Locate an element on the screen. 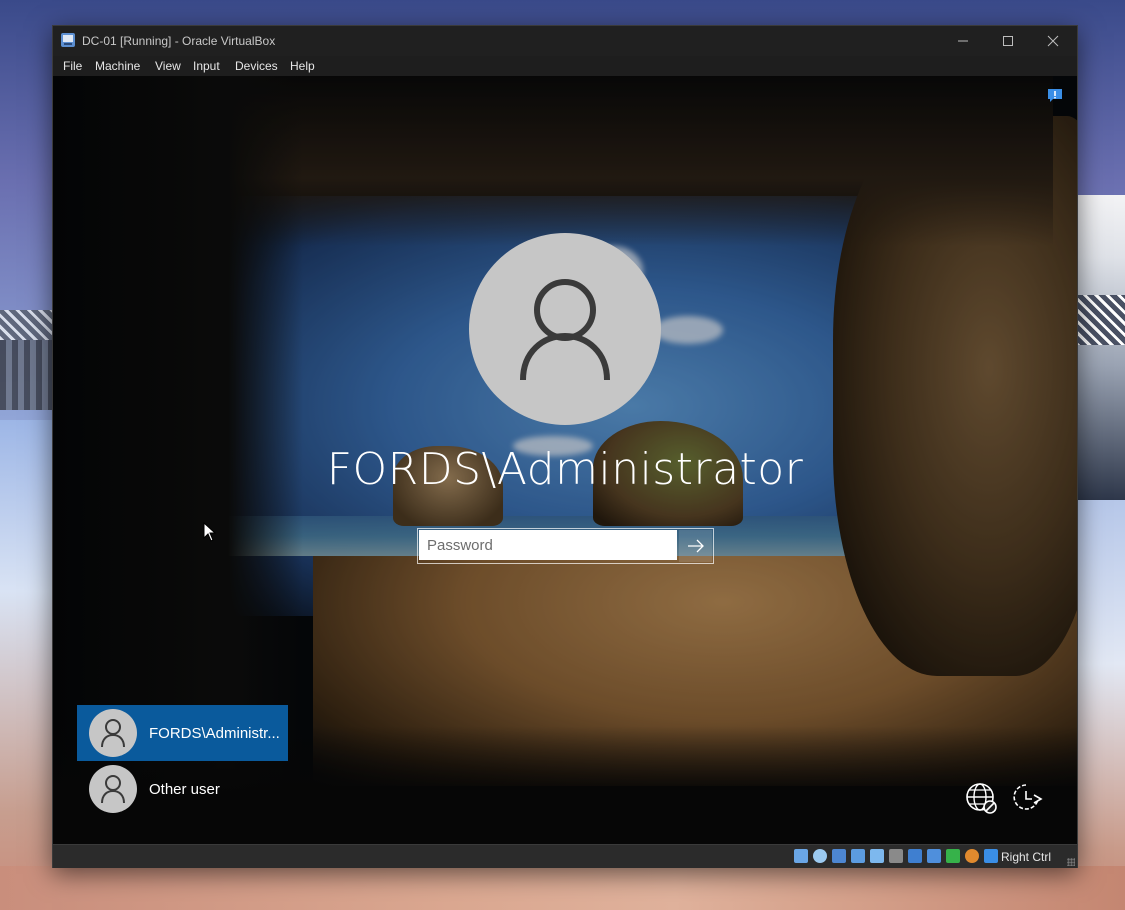 Image resolution: width=1125 pixels, height=910 pixels. optical-drive-icon is located at coordinates (820, 856).